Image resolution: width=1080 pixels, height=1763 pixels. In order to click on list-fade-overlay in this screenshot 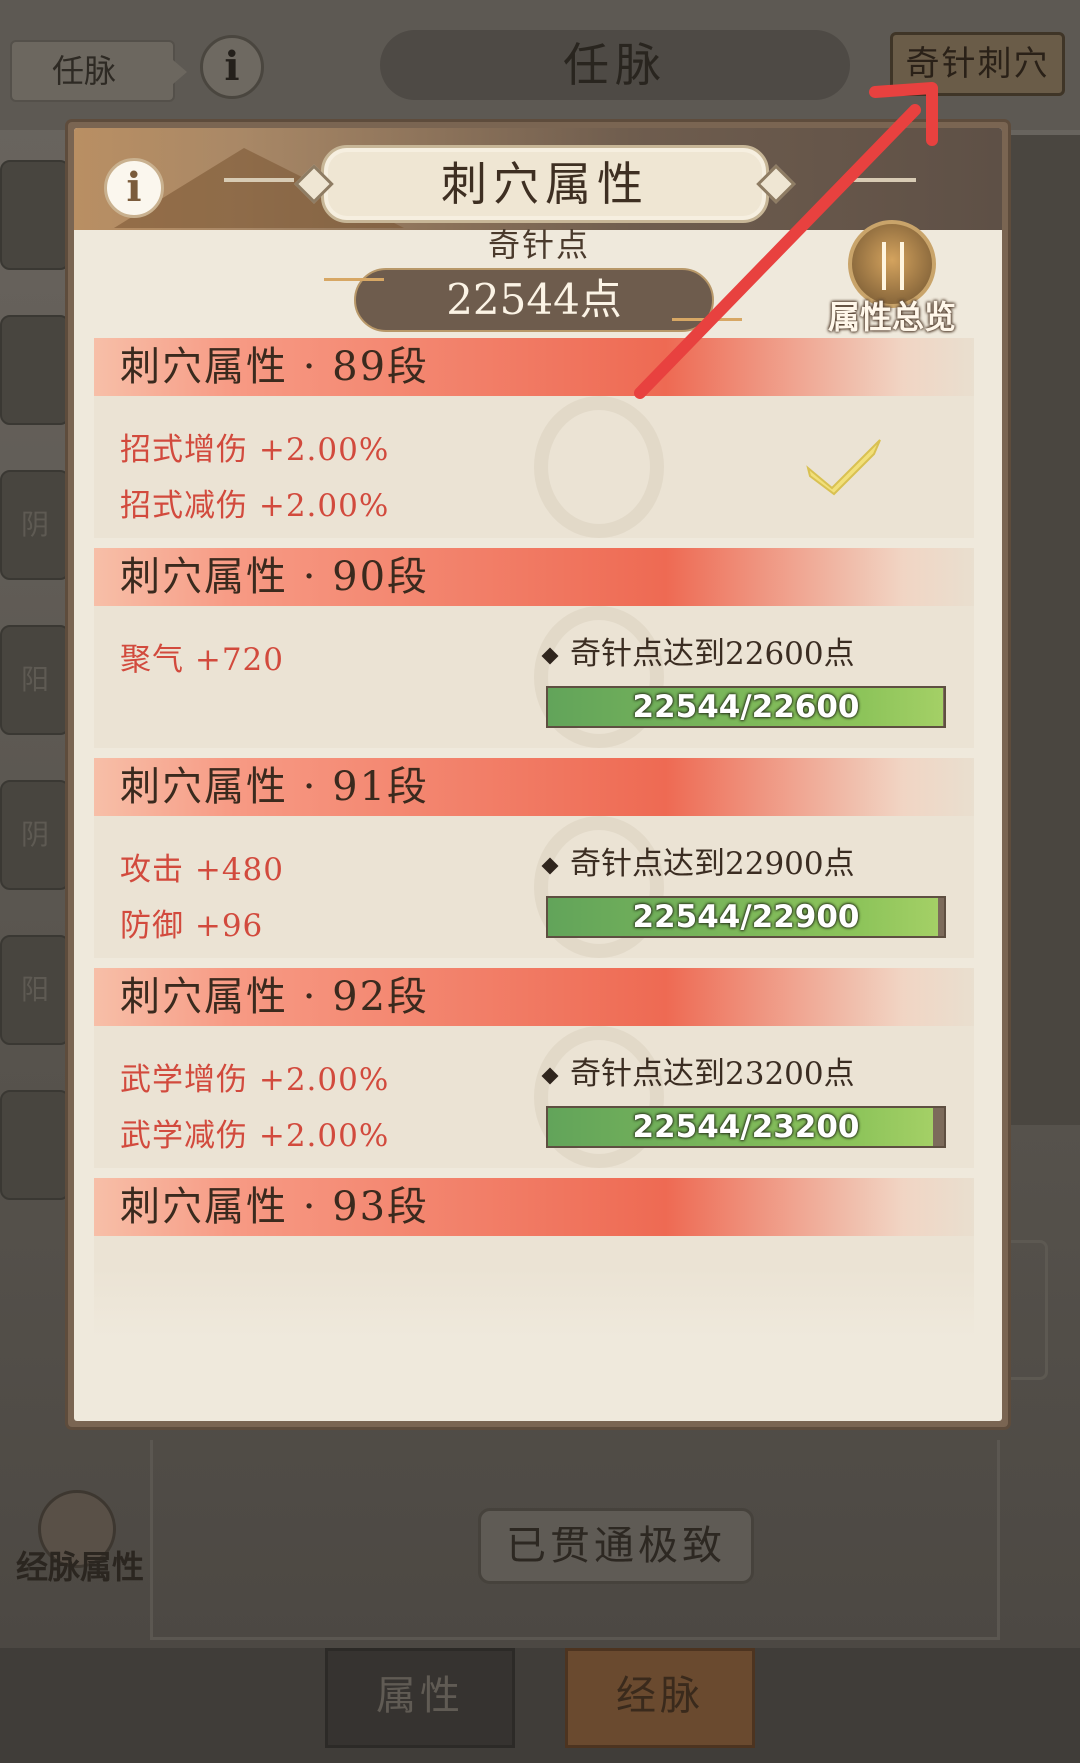, I will do `click(534, 1312)`.